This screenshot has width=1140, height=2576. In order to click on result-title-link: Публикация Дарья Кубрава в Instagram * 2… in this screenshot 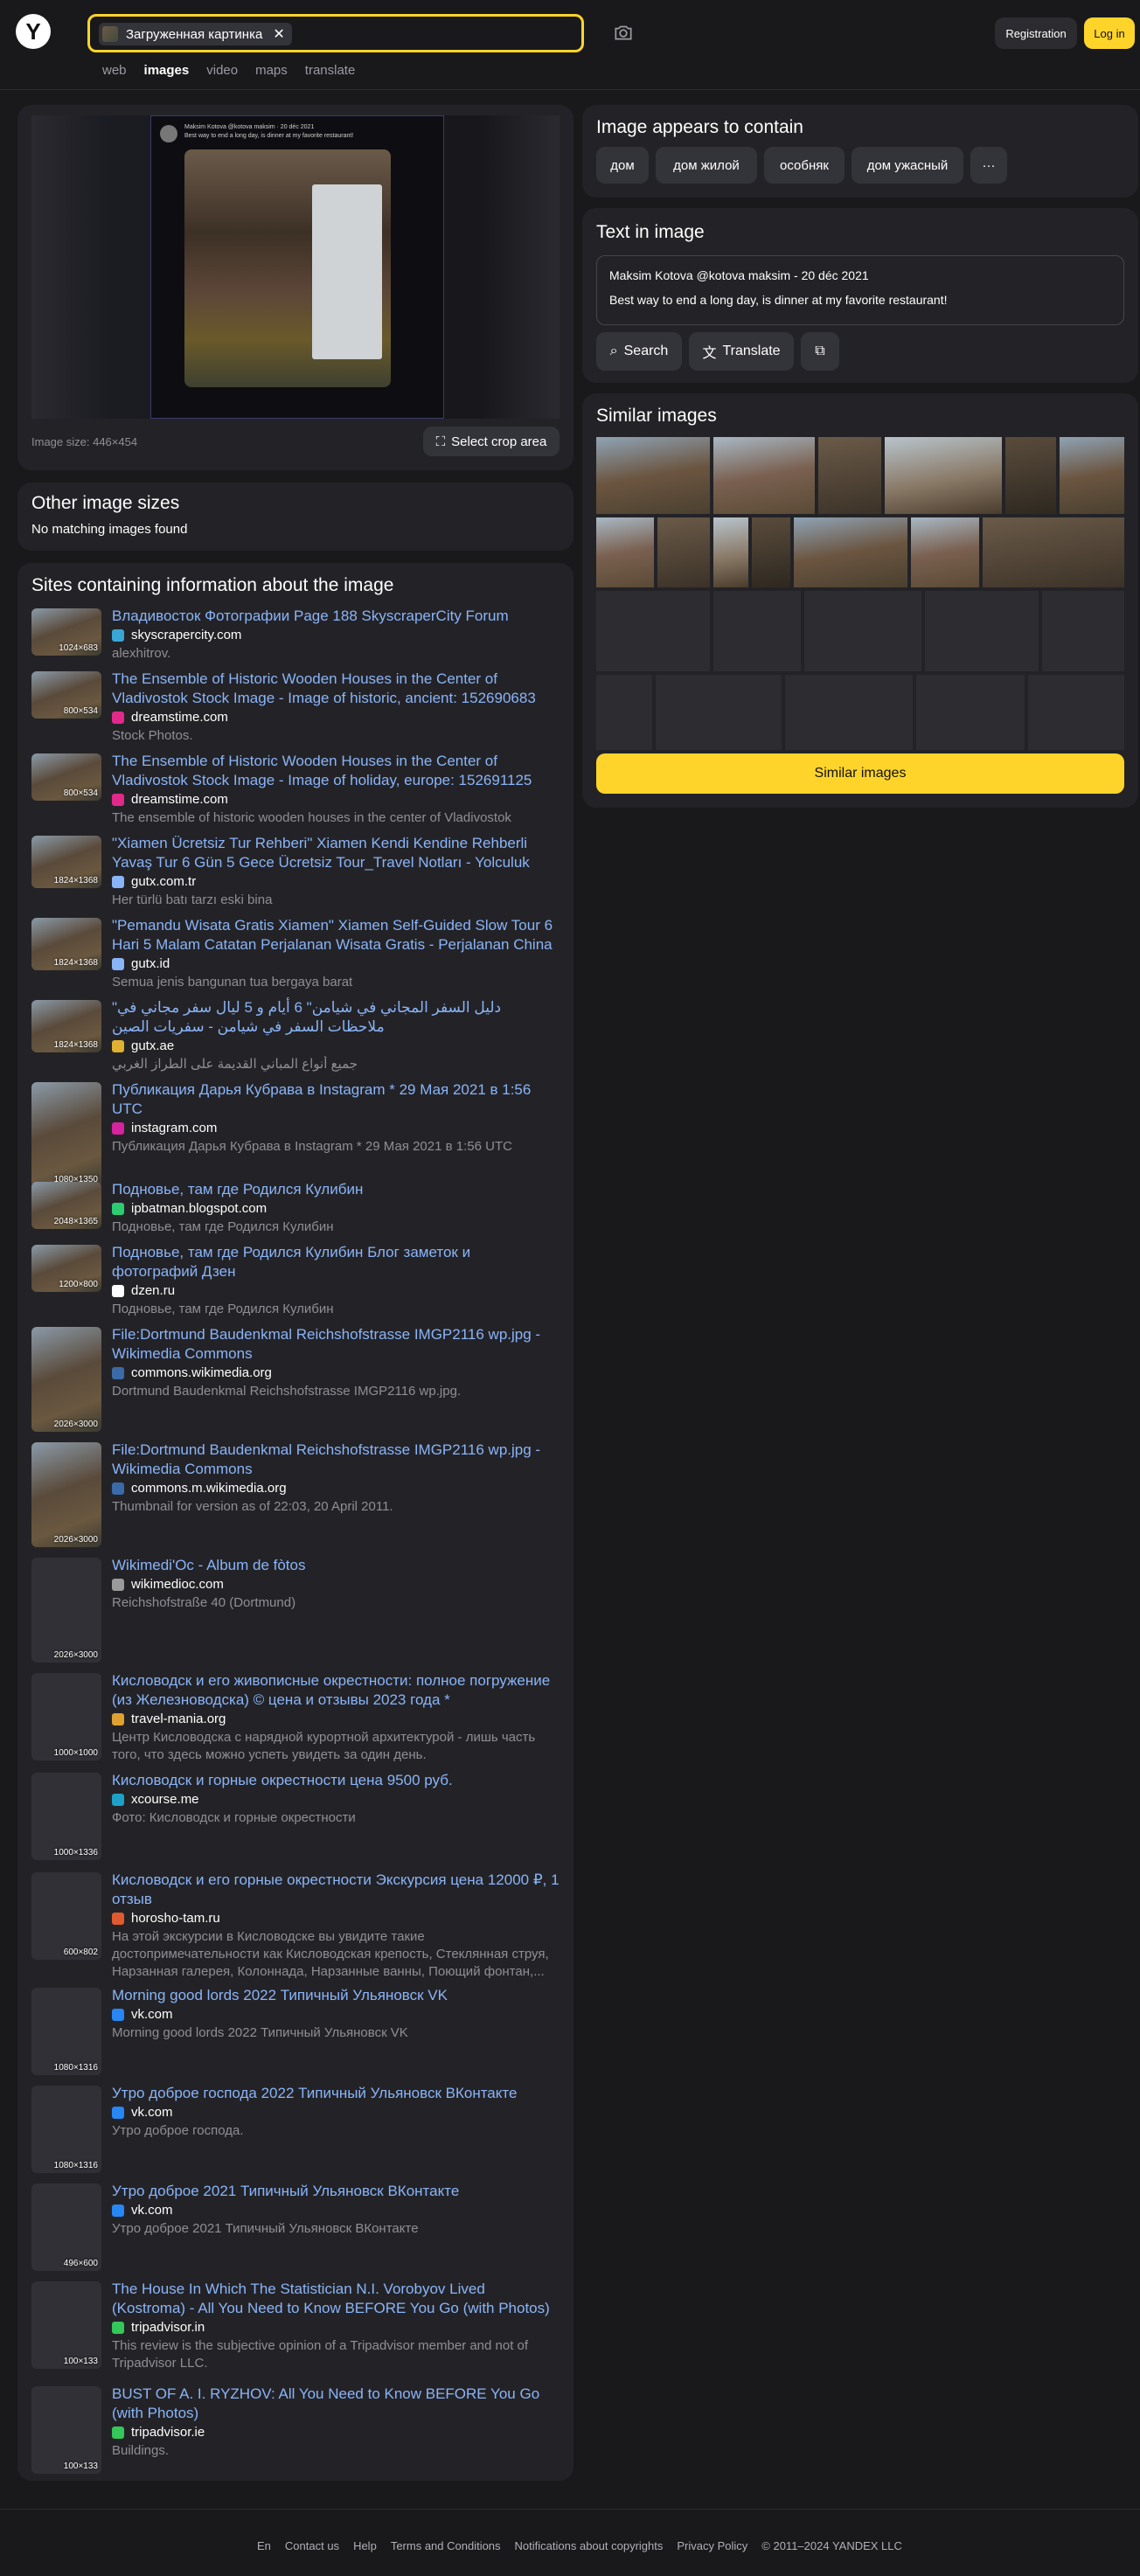, I will do `click(336, 1099)`.